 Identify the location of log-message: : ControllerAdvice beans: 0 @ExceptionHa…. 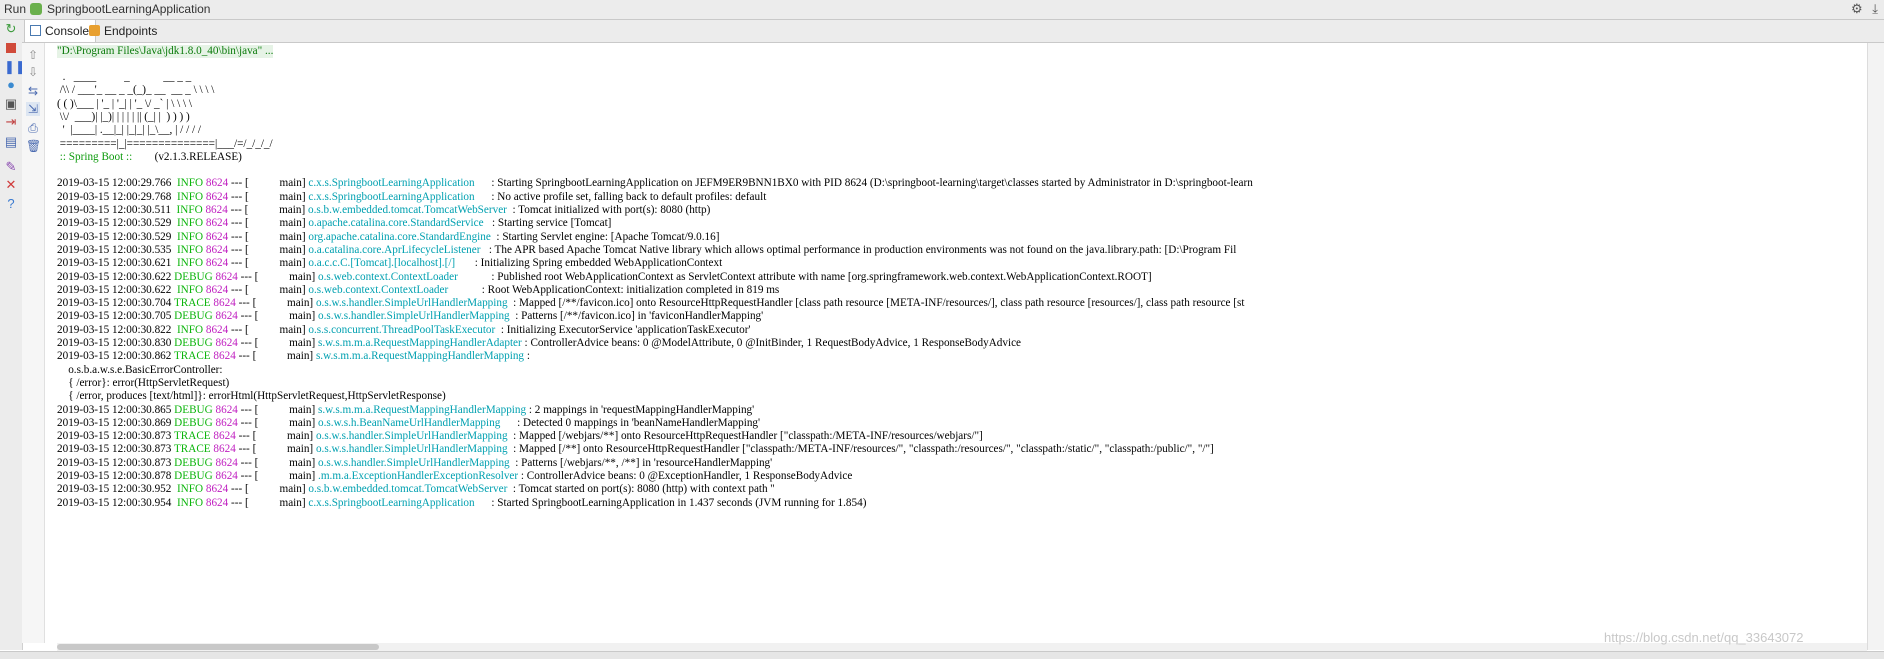
(685, 476).